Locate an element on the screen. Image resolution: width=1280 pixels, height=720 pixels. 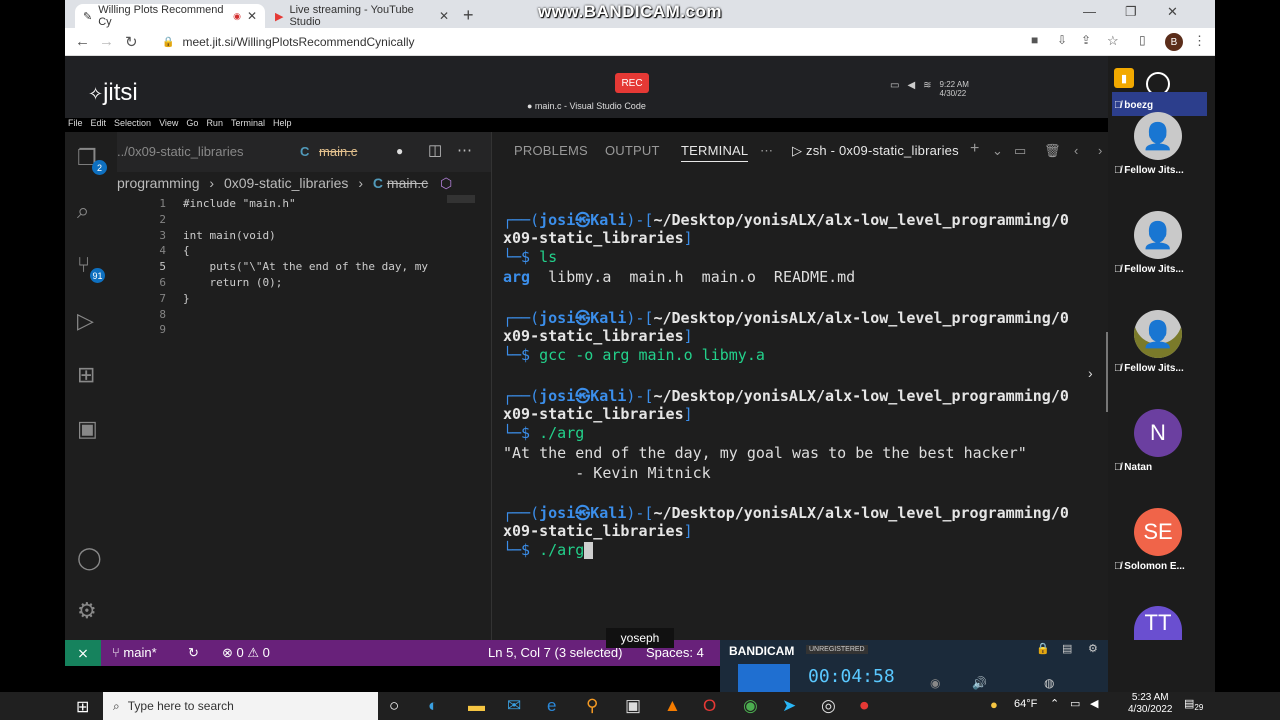
close-window-icon: ✕ is located at coordinates (1172, 12).